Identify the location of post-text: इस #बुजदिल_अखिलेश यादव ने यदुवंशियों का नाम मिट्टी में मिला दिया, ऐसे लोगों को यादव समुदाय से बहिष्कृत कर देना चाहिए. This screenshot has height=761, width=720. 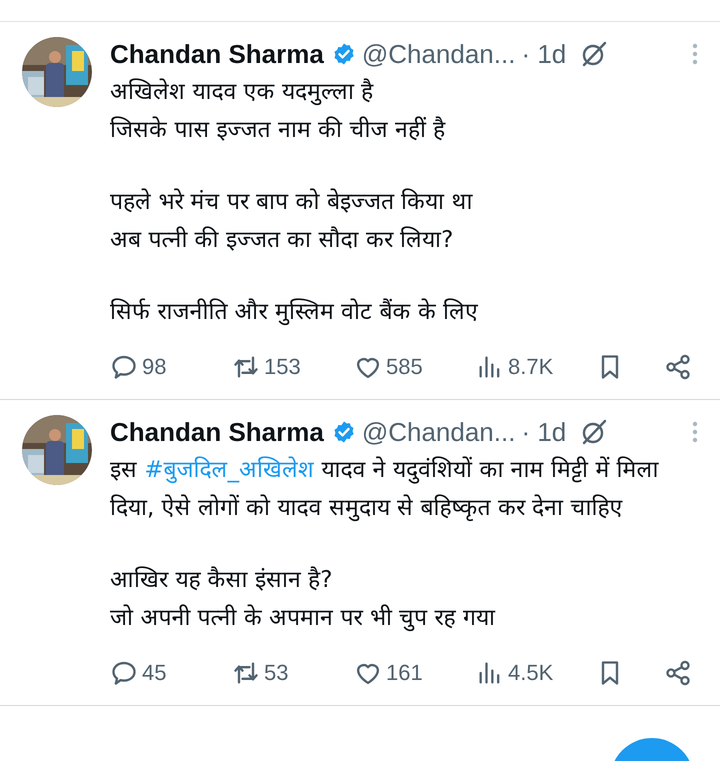
(385, 489).